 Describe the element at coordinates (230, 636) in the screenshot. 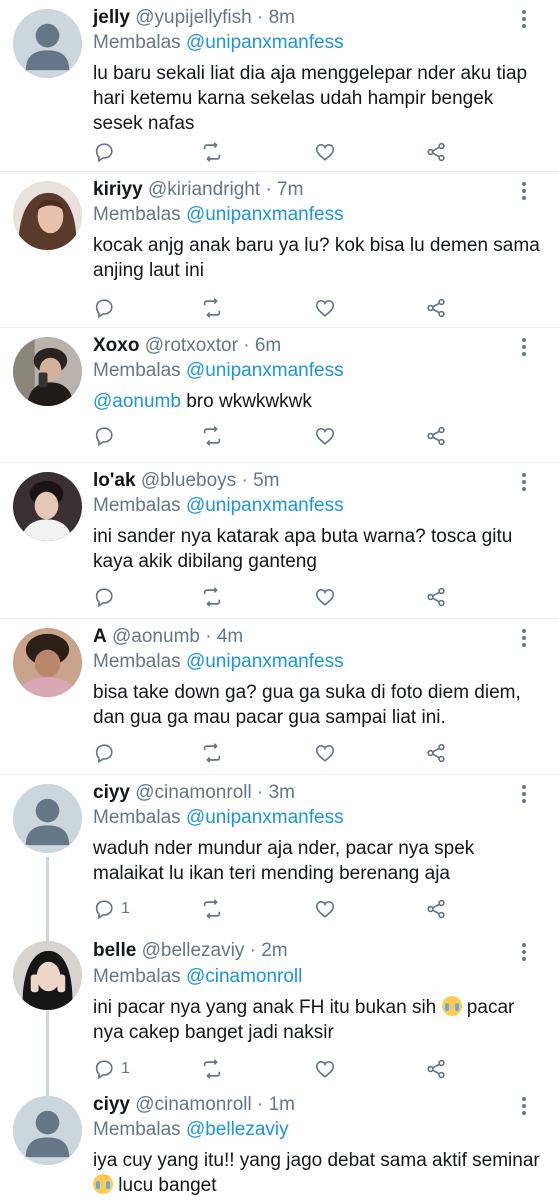

I see `timestamp: 4m` at that location.